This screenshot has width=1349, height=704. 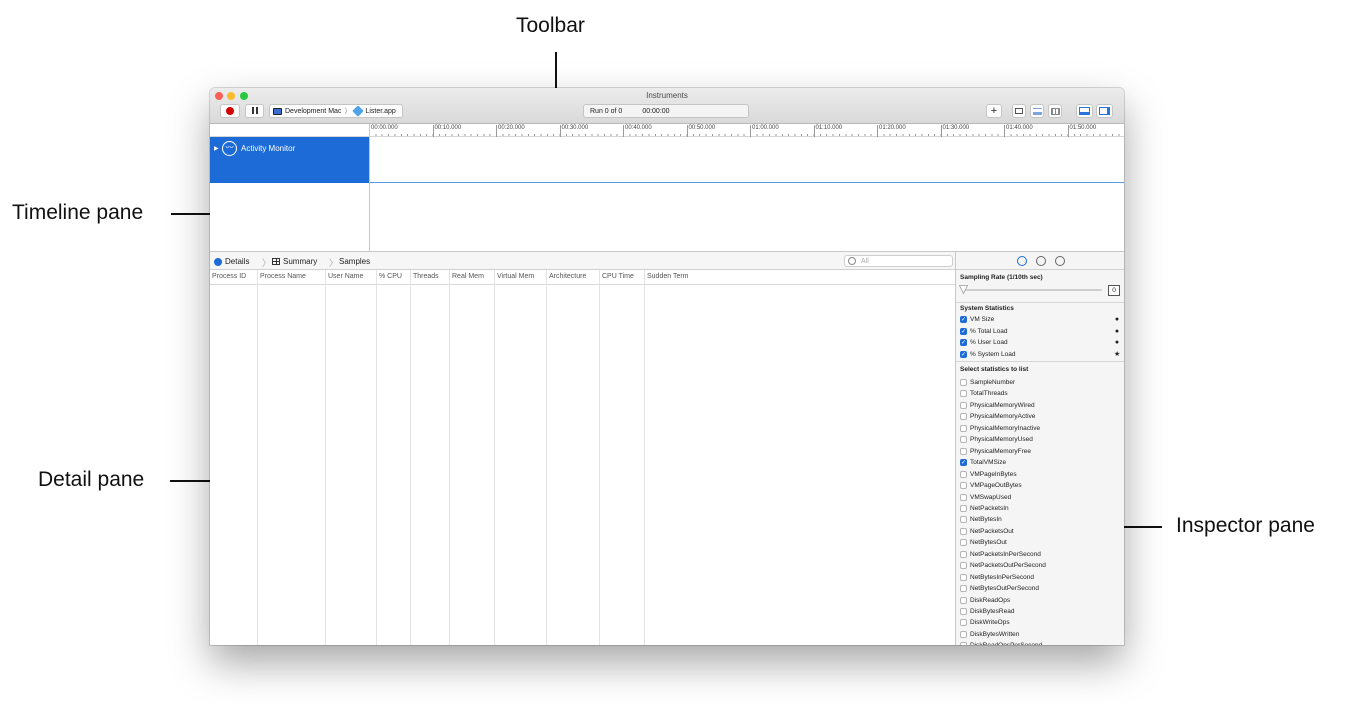 I want to click on statistic-row: TotalThreads, so click(x=1040, y=393).